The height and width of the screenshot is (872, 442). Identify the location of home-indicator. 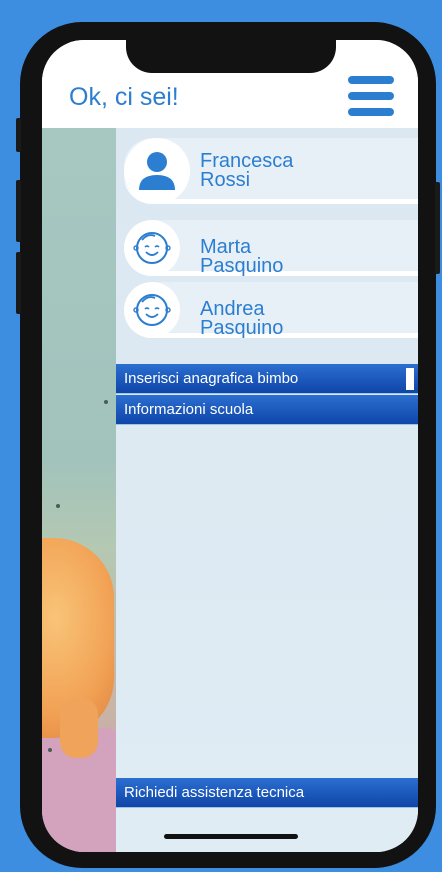
(231, 836).